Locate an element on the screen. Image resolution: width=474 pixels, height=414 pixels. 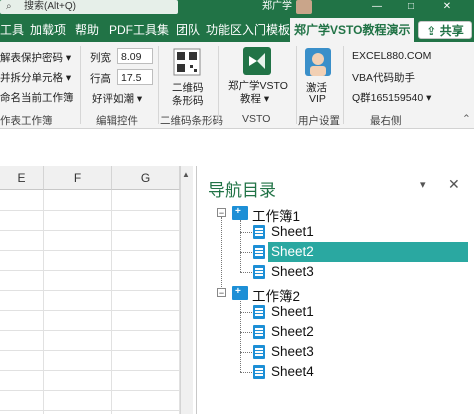
tree-wb2-sheet2: Sheet2 is located at coordinates (292, 331).